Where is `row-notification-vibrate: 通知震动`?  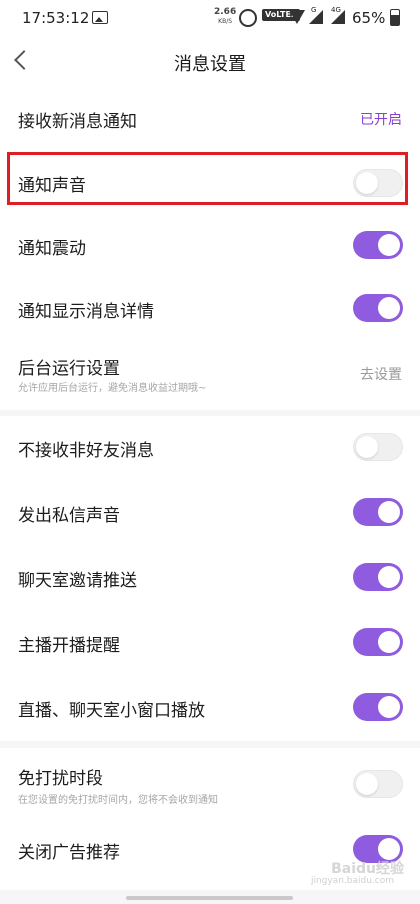
row-notification-vibrate: 通知震动 is located at coordinates (210, 248).